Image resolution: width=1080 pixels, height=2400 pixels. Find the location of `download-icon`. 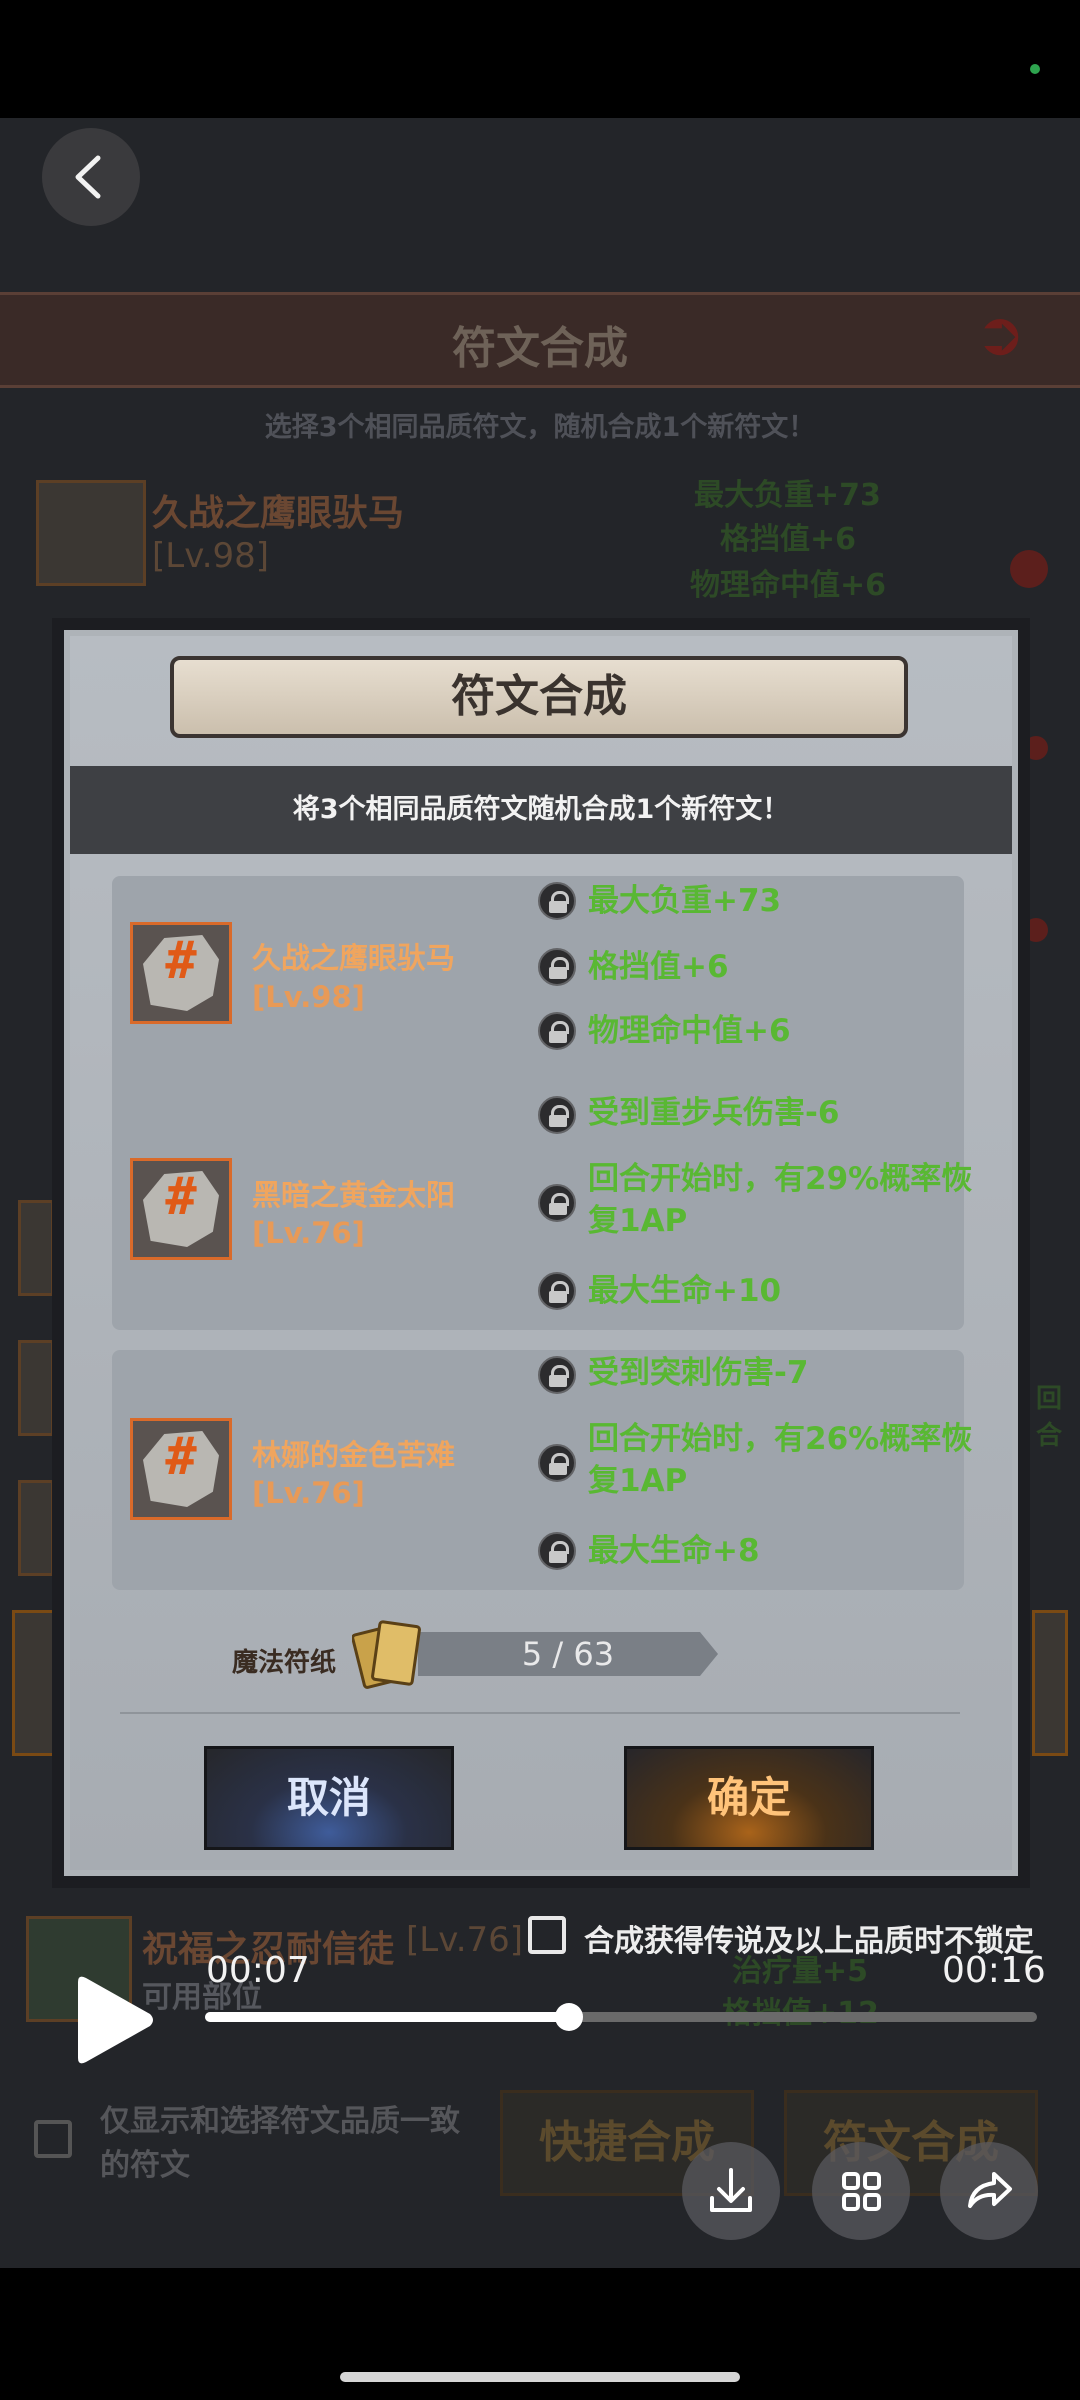

download-icon is located at coordinates (731, 2190).